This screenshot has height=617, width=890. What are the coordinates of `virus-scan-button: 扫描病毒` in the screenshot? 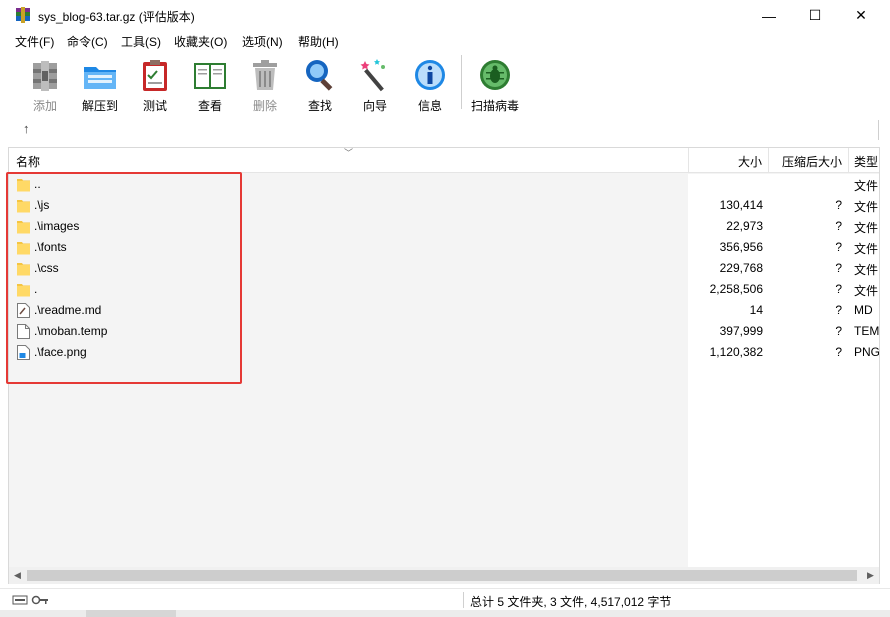 It's located at (495, 84).